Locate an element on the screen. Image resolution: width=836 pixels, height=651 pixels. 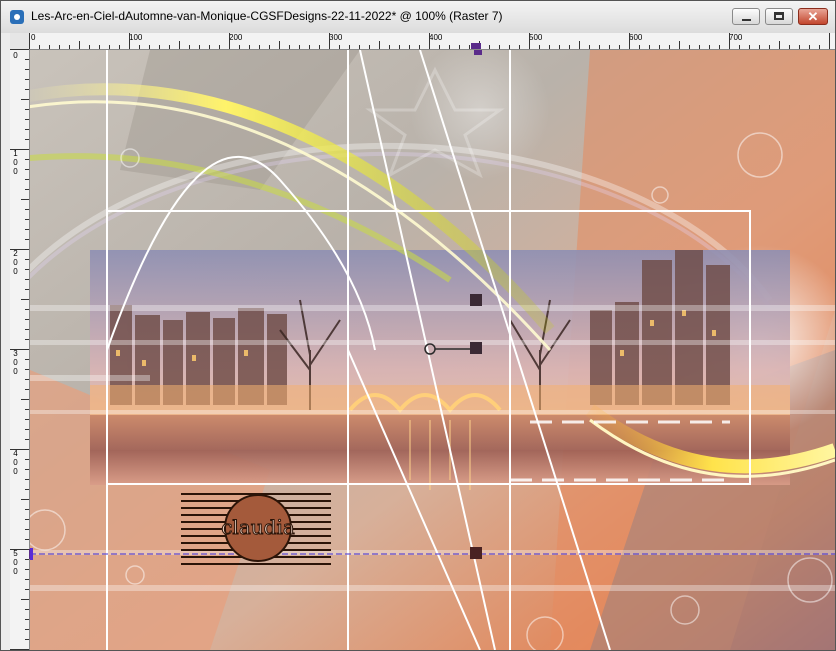
watermark-logo: claudia is located at coordinates (256, 529).